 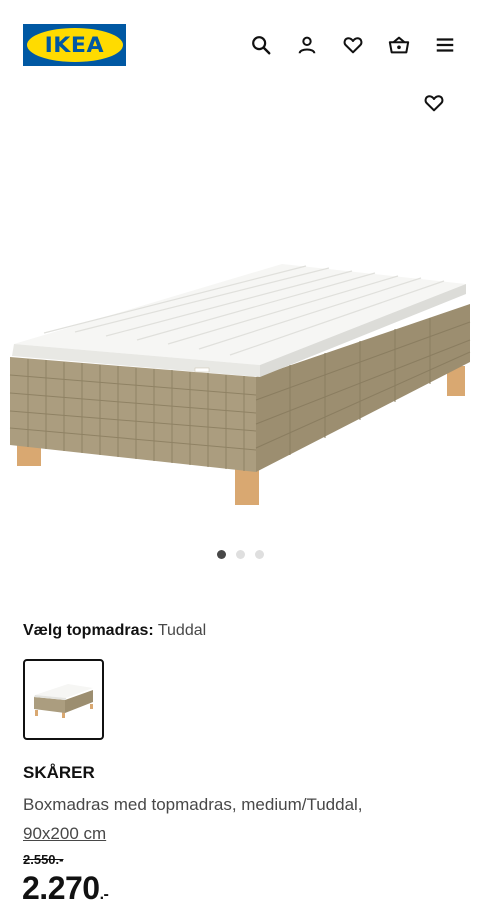 I want to click on logo-oval: IKEA, so click(x=74, y=45).